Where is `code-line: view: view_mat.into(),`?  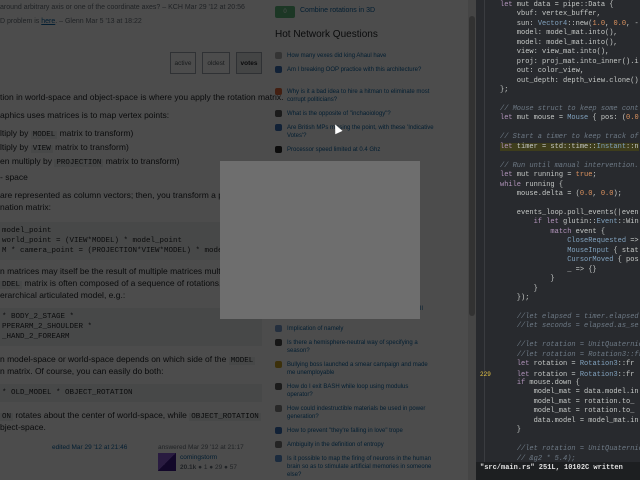 code-line: view: view_mat.into(), is located at coordinates (560, 52).